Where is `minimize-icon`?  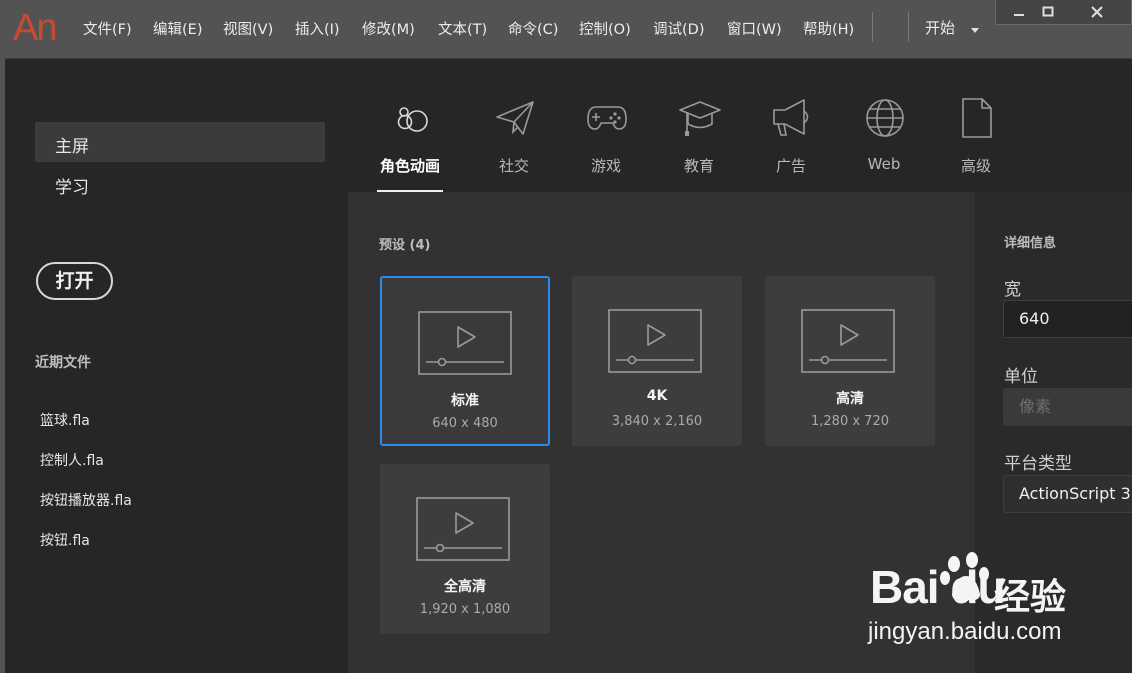
minimize-icon is located at coordinates (1019, 15).